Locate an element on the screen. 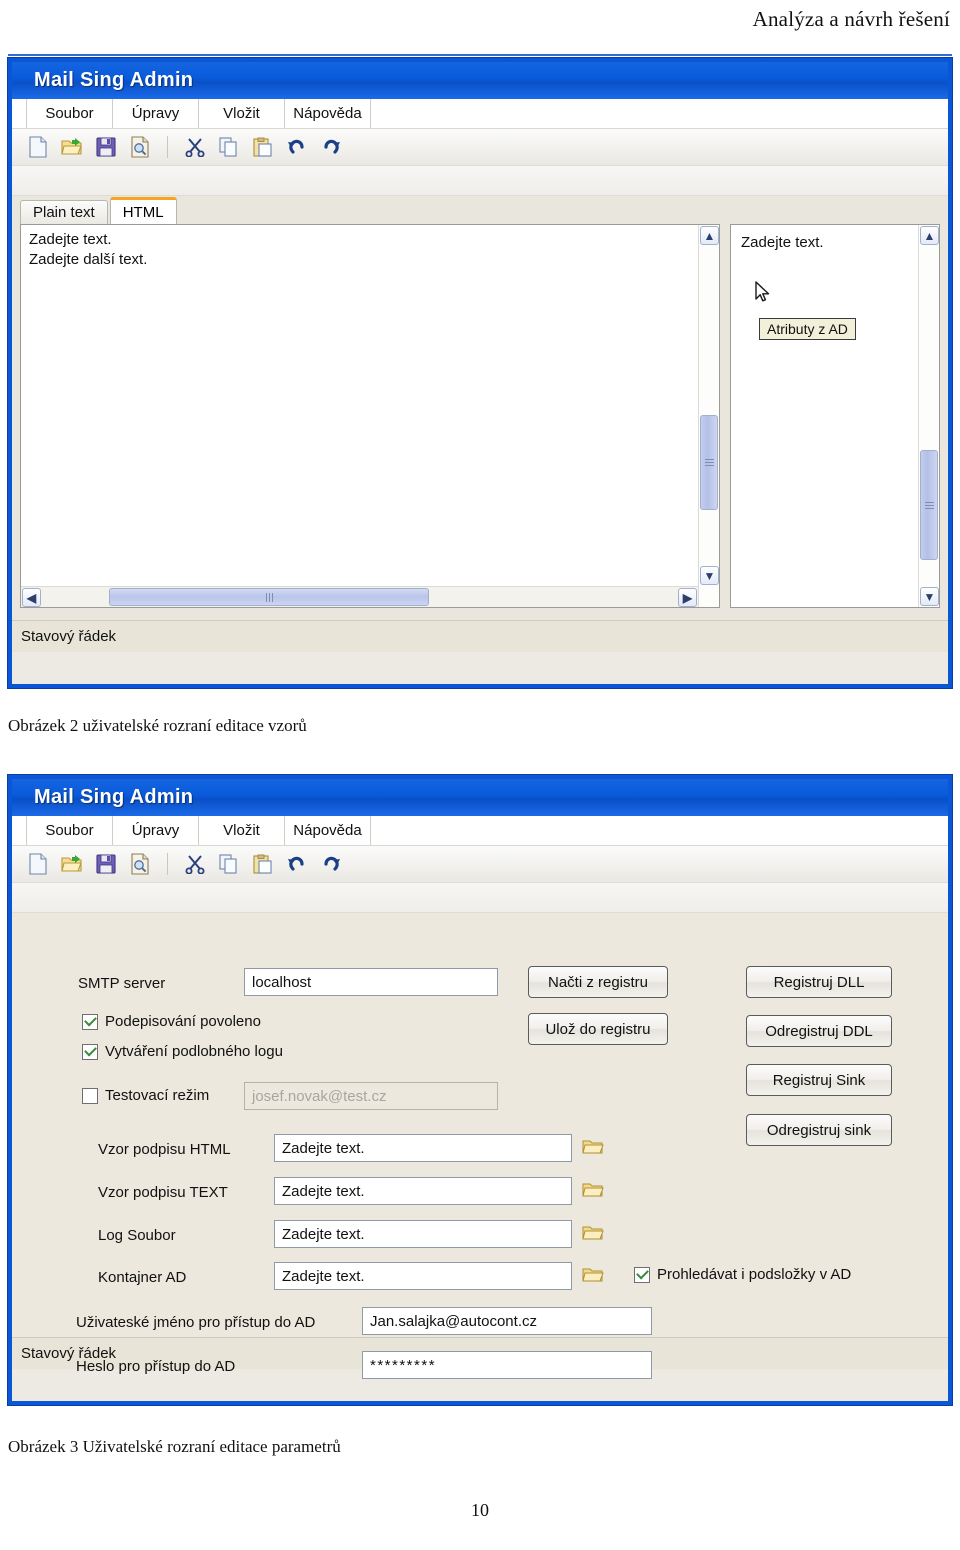 This screenshot has width=960, height=1550. label-vzor-podpisu-text: Vzor podpisu TEXT is located at coordinates (163, 1192).